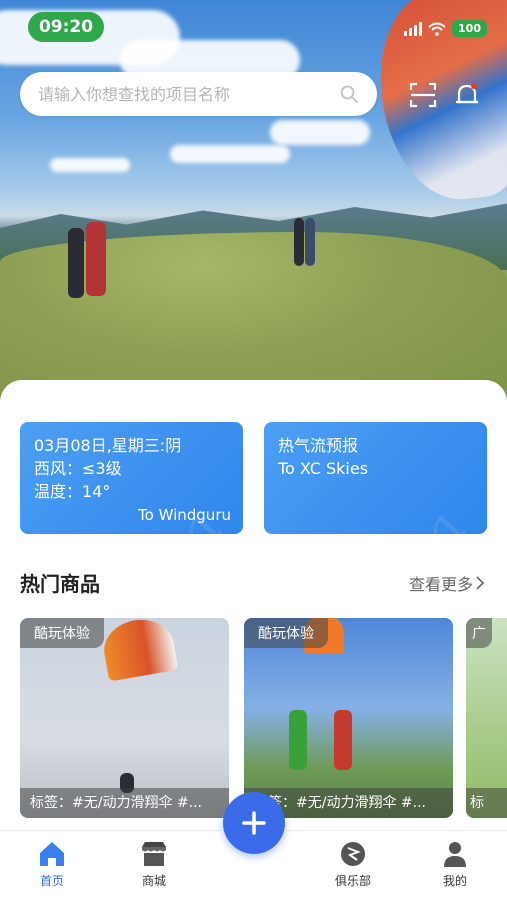  What do you see at coordinates (154, 854) in the screenshot?
I see `shop-icon` at bounding box center [154, 854].